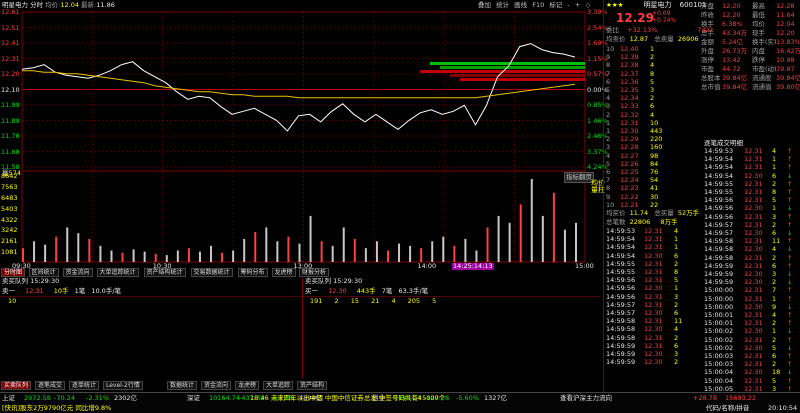 Image resolution: width=800 pixels, height=413 pixels. What do you see at coordinates (347, 398) in the screenshot?
I see `news-ticker: 18:46 未来四年以上中期 中国中信证券总发 中签号码共有45000个` at bounding box center [347, 398].